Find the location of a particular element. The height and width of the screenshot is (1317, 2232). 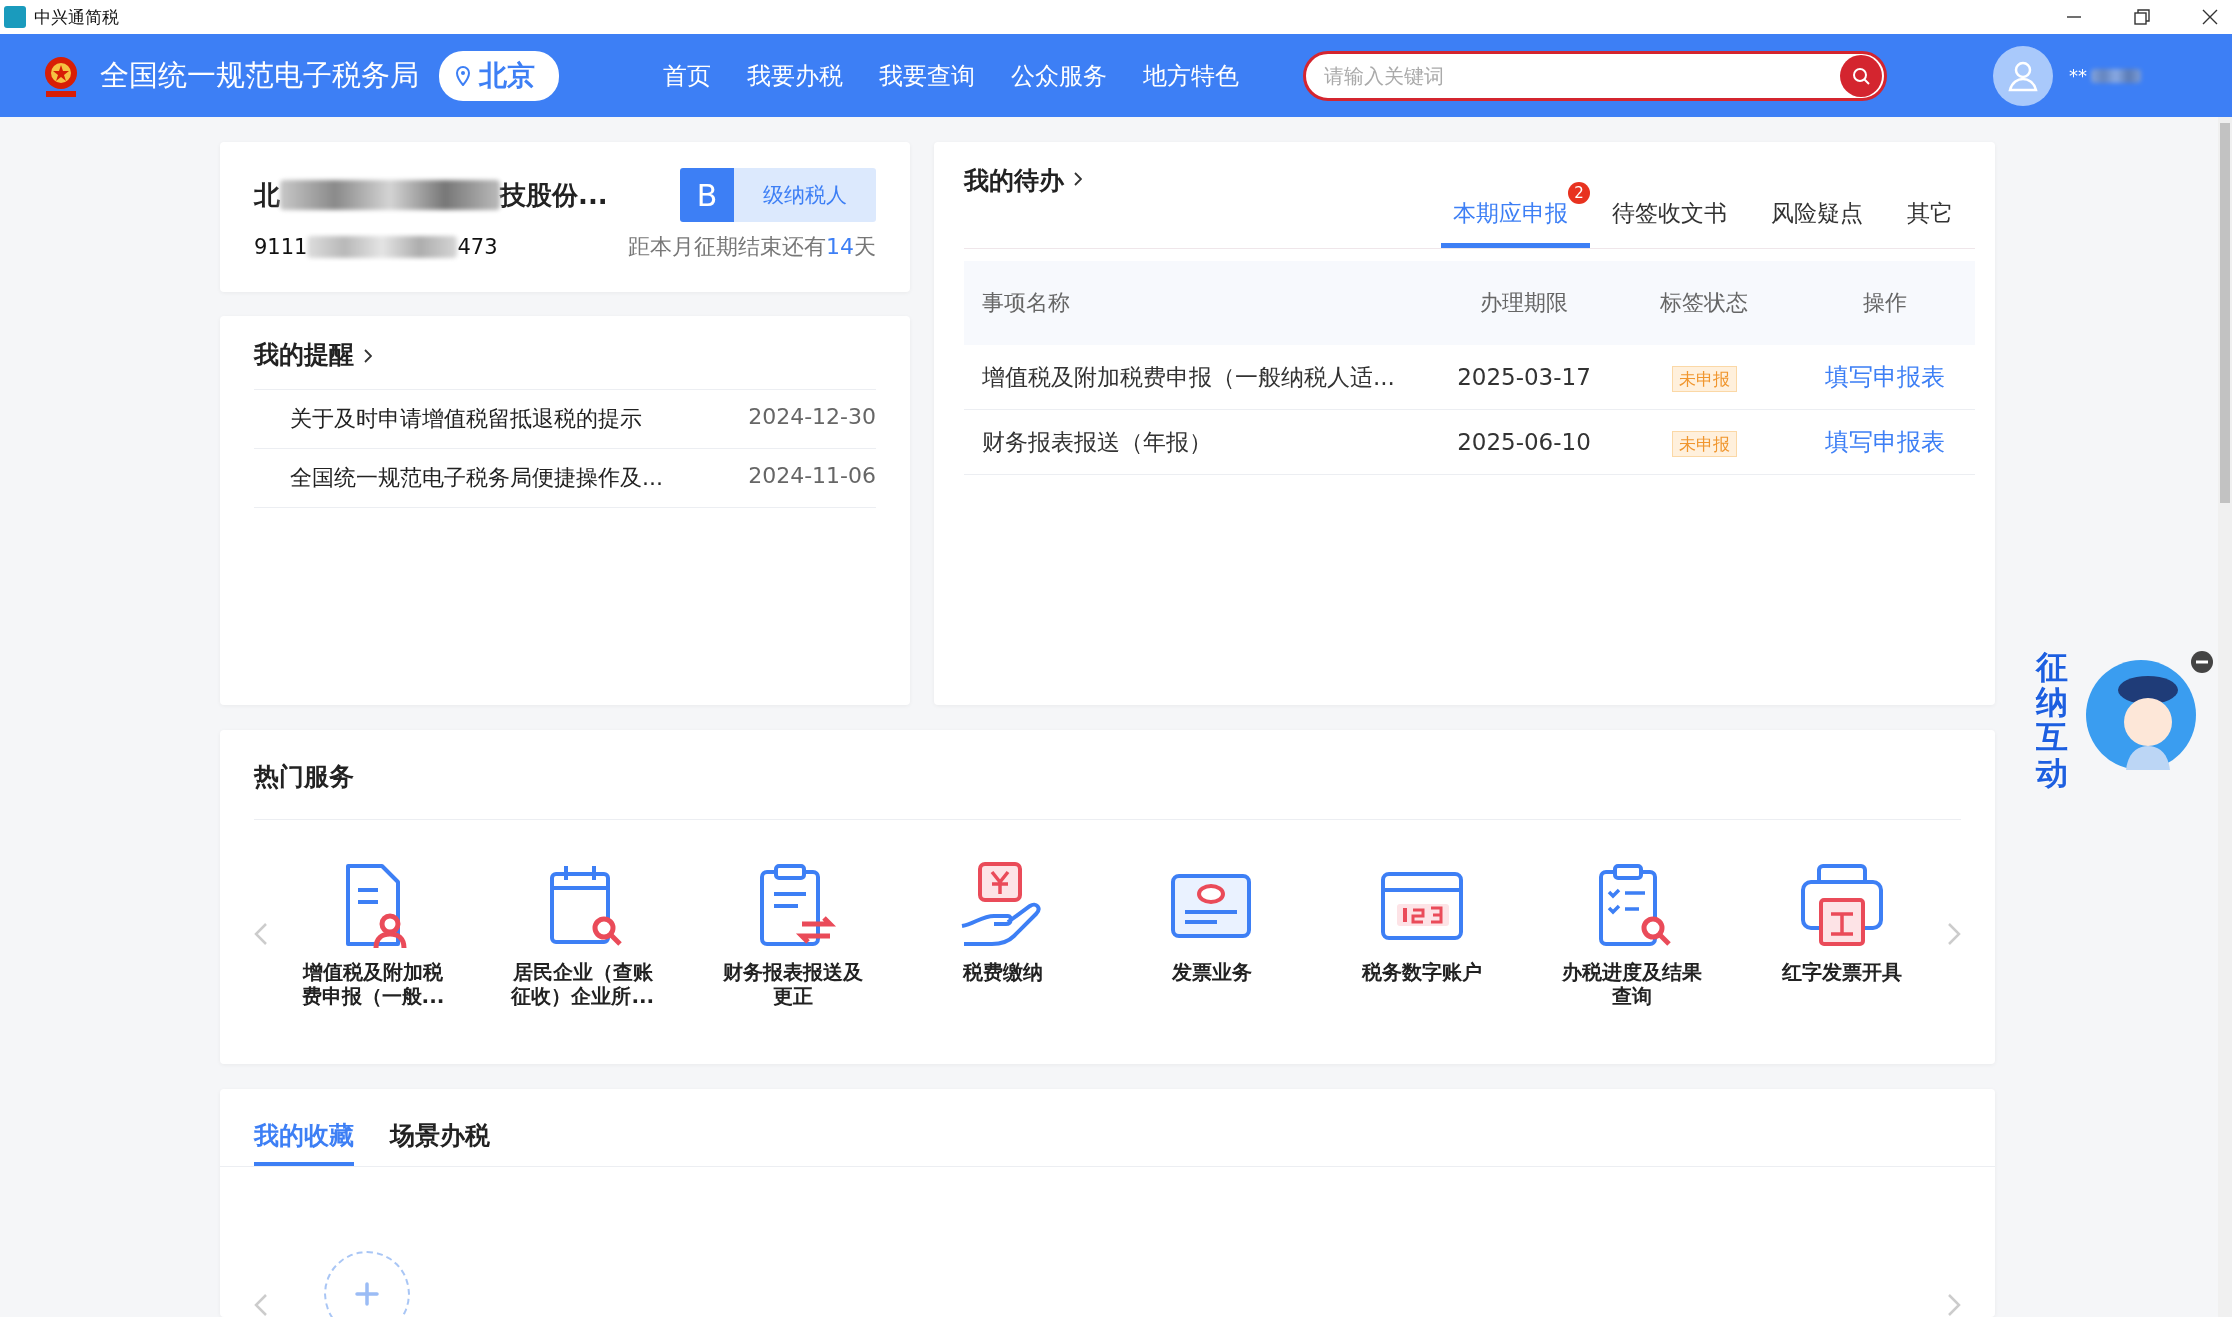

reminder-link: 关于及时申请增值税留抵退税的提示 is located at coordinates (466, 419).